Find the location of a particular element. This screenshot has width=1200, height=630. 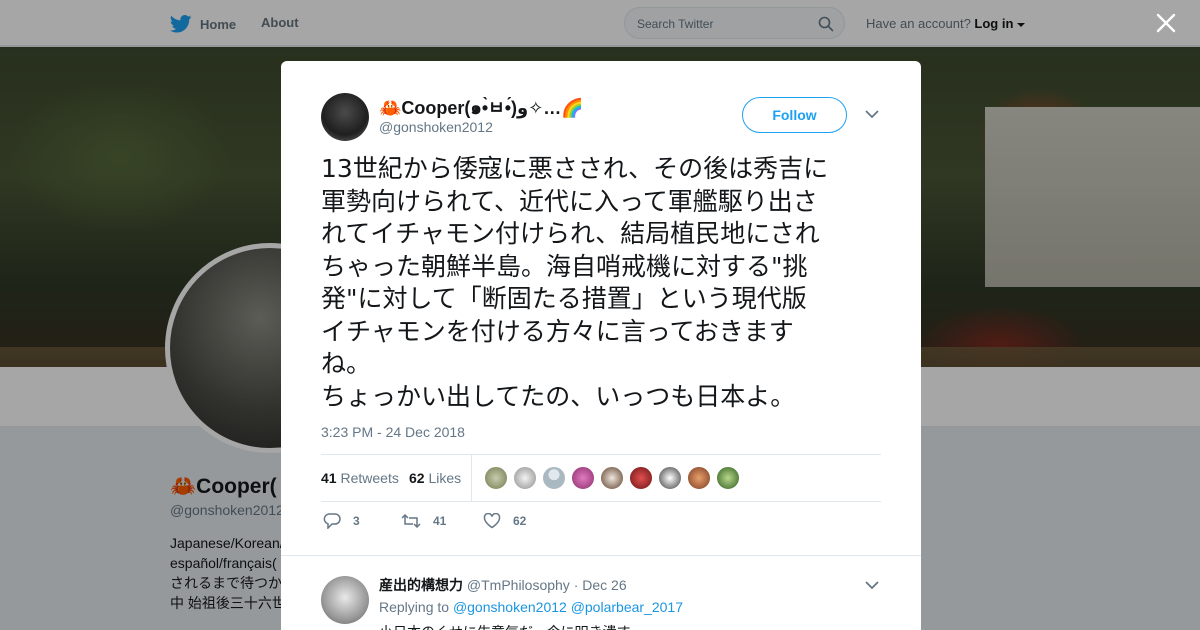

heart-icon is located at coordinates (492, 521).